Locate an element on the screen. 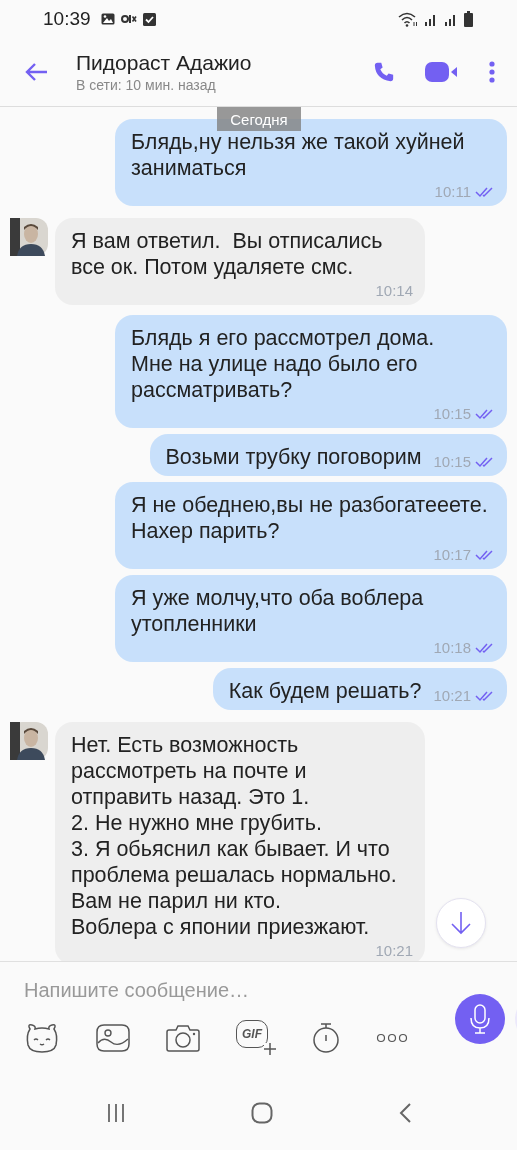  message-text: Я не обеднею,вы не разбогатееете. Нахер парить? is located at coordinates (310, 518).